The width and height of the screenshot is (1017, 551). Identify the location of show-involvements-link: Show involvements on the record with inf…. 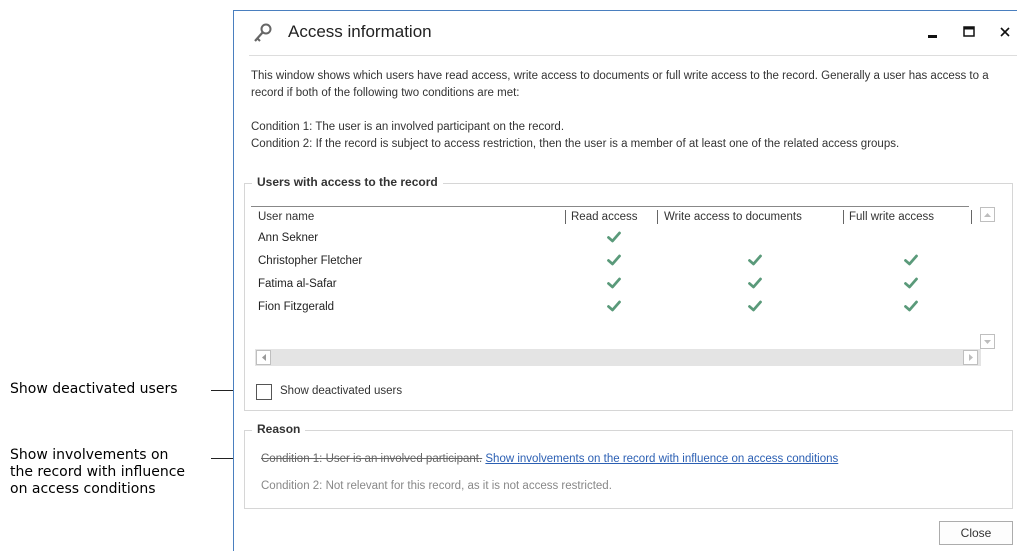
(661, 459).